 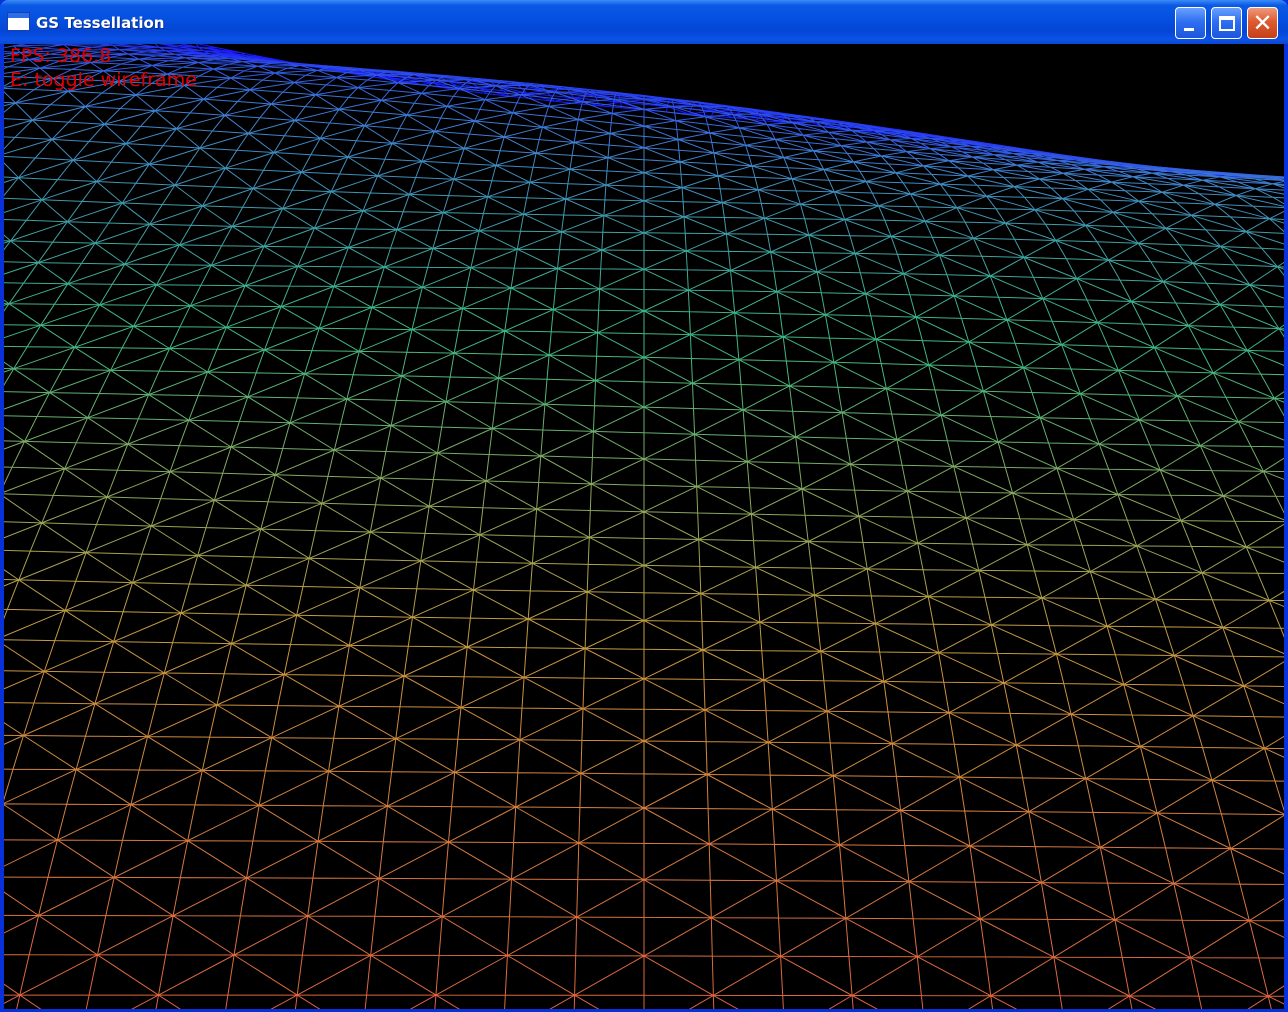 I want to click on window-title: GS Tessellation, so click(x=100, y=23).